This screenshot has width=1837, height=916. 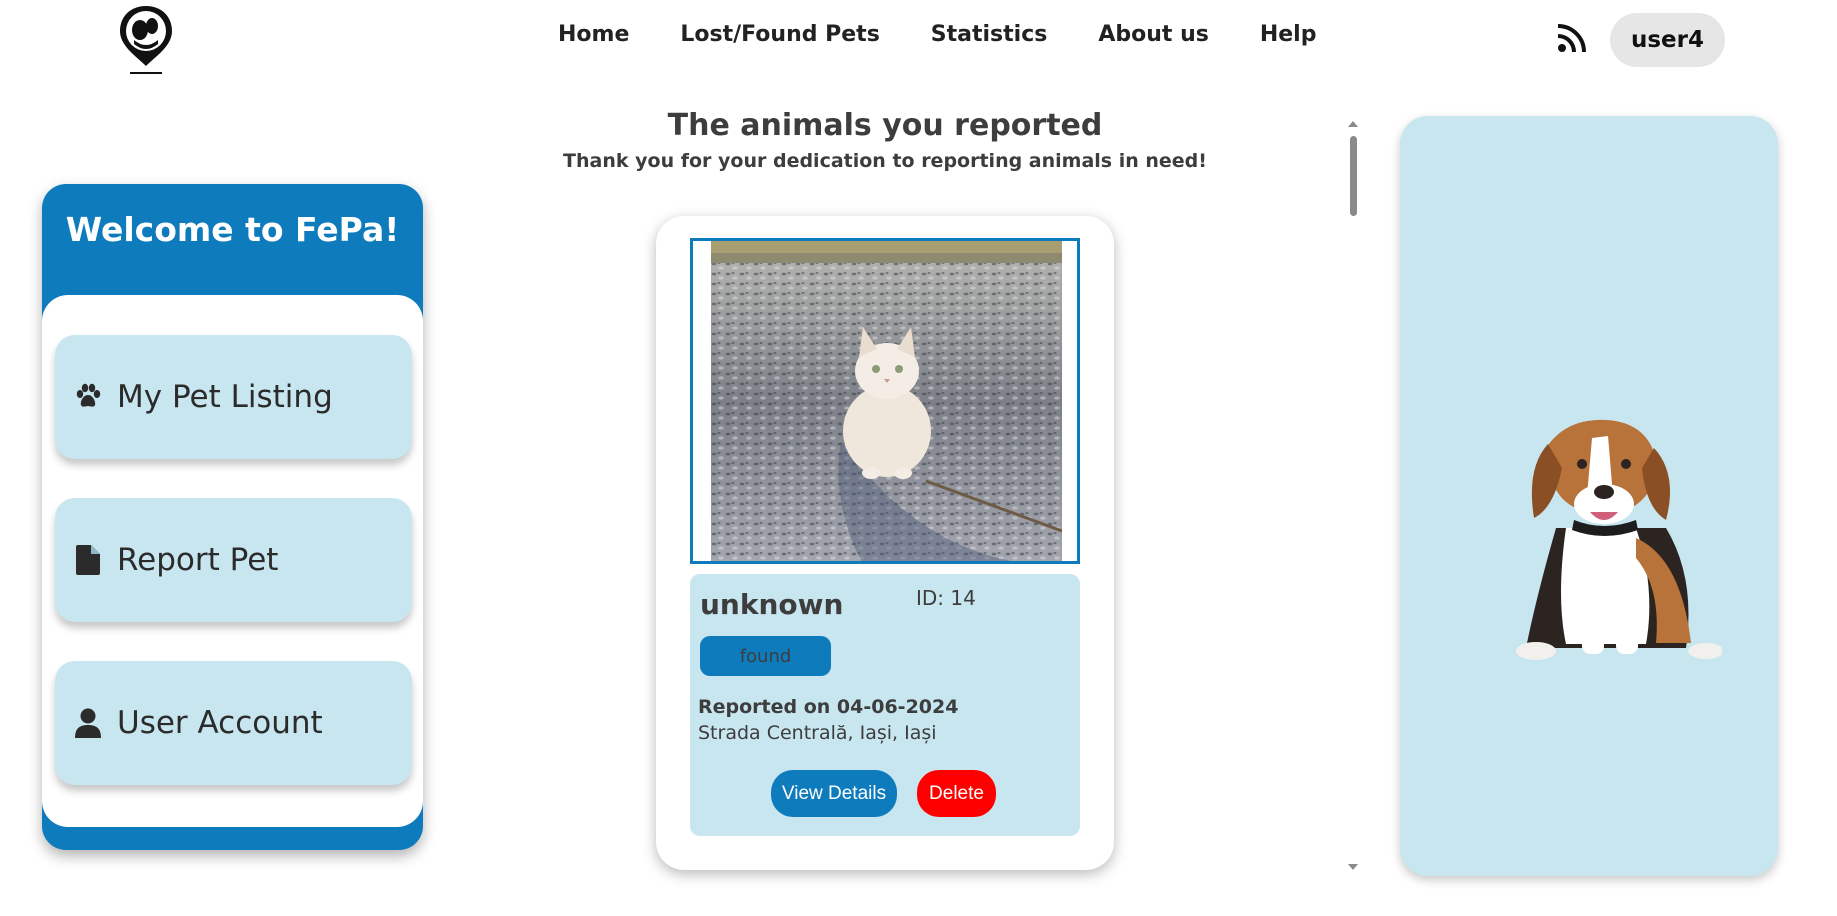 I want to click on delete-button: Delete, so click(x=956, y=793).